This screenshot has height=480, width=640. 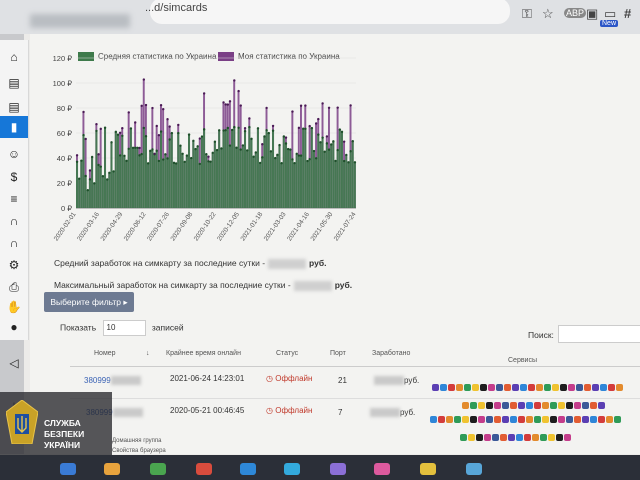 What do you see at coordinates (137, 441) in the screenshot?
I see `menu-item: Домашняя группа` at bounding box center [137, 441].